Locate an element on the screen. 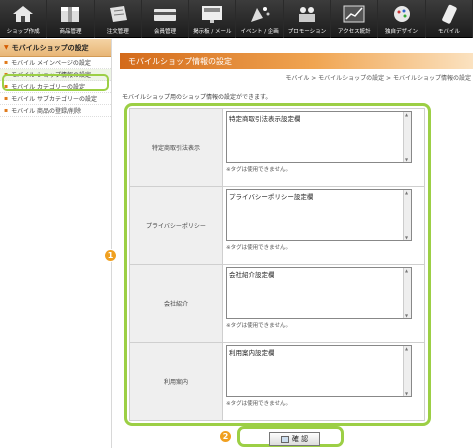 Image resolution: width=473 pixels, height=448 pixels. nav-label: 独自デザイン is located at coordinates (402, 32).